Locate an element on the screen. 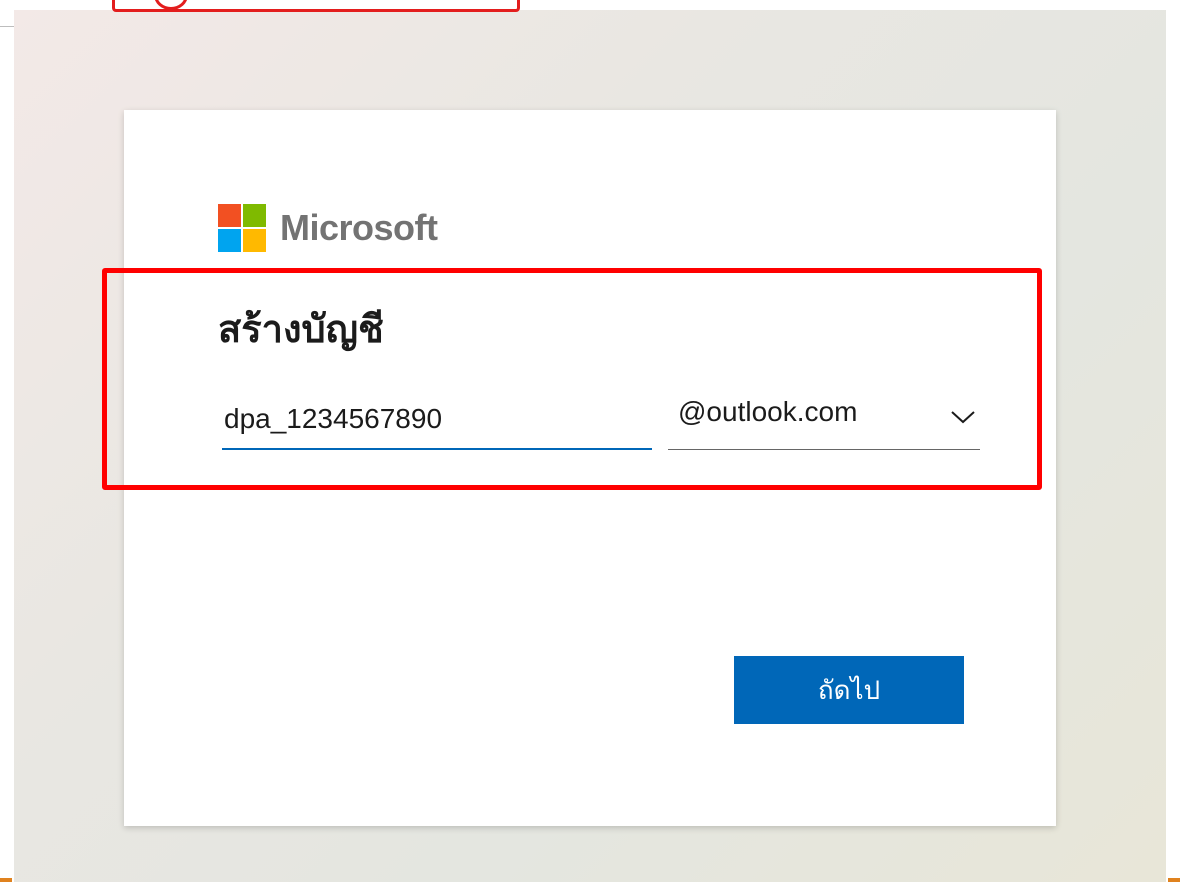  chevron-down-icon is located at coordinates (963, 416).